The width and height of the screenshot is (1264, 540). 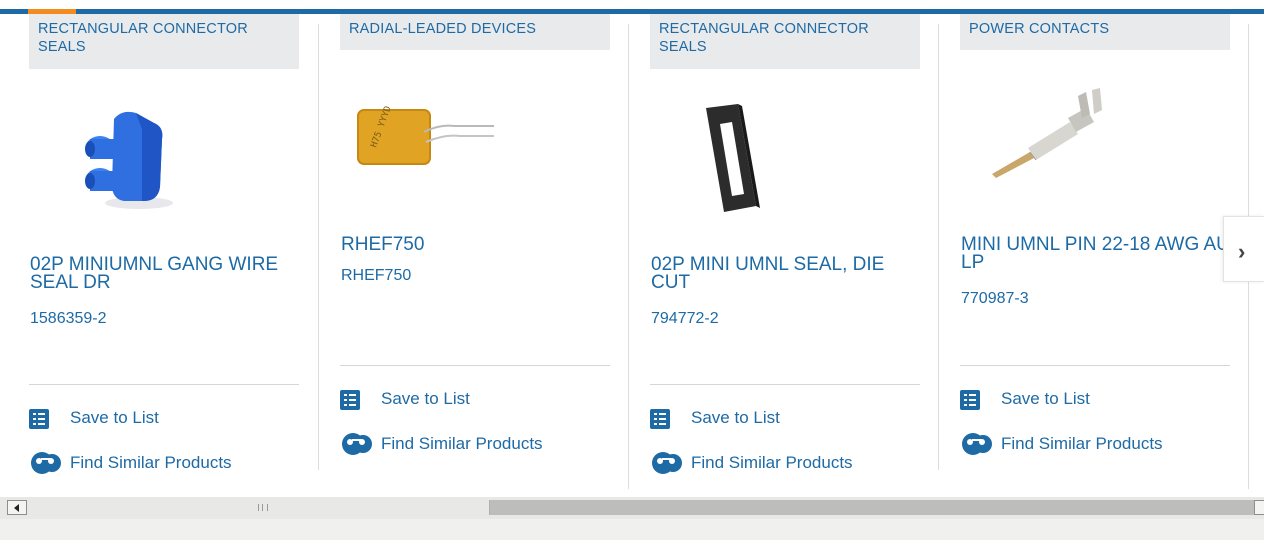 What do you see at coordinates (995, 299) in the screenshot?
I see `part-number: 770987-3` at bounding box center [995, 299].